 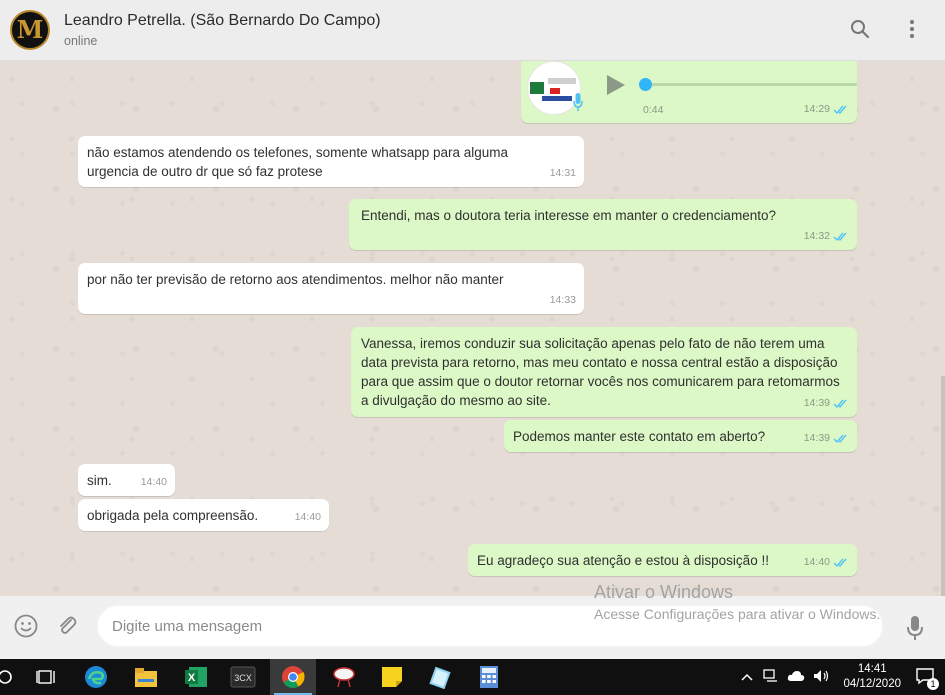 I want to click on notification-count-badge: 1, so click(x=933, y=683).